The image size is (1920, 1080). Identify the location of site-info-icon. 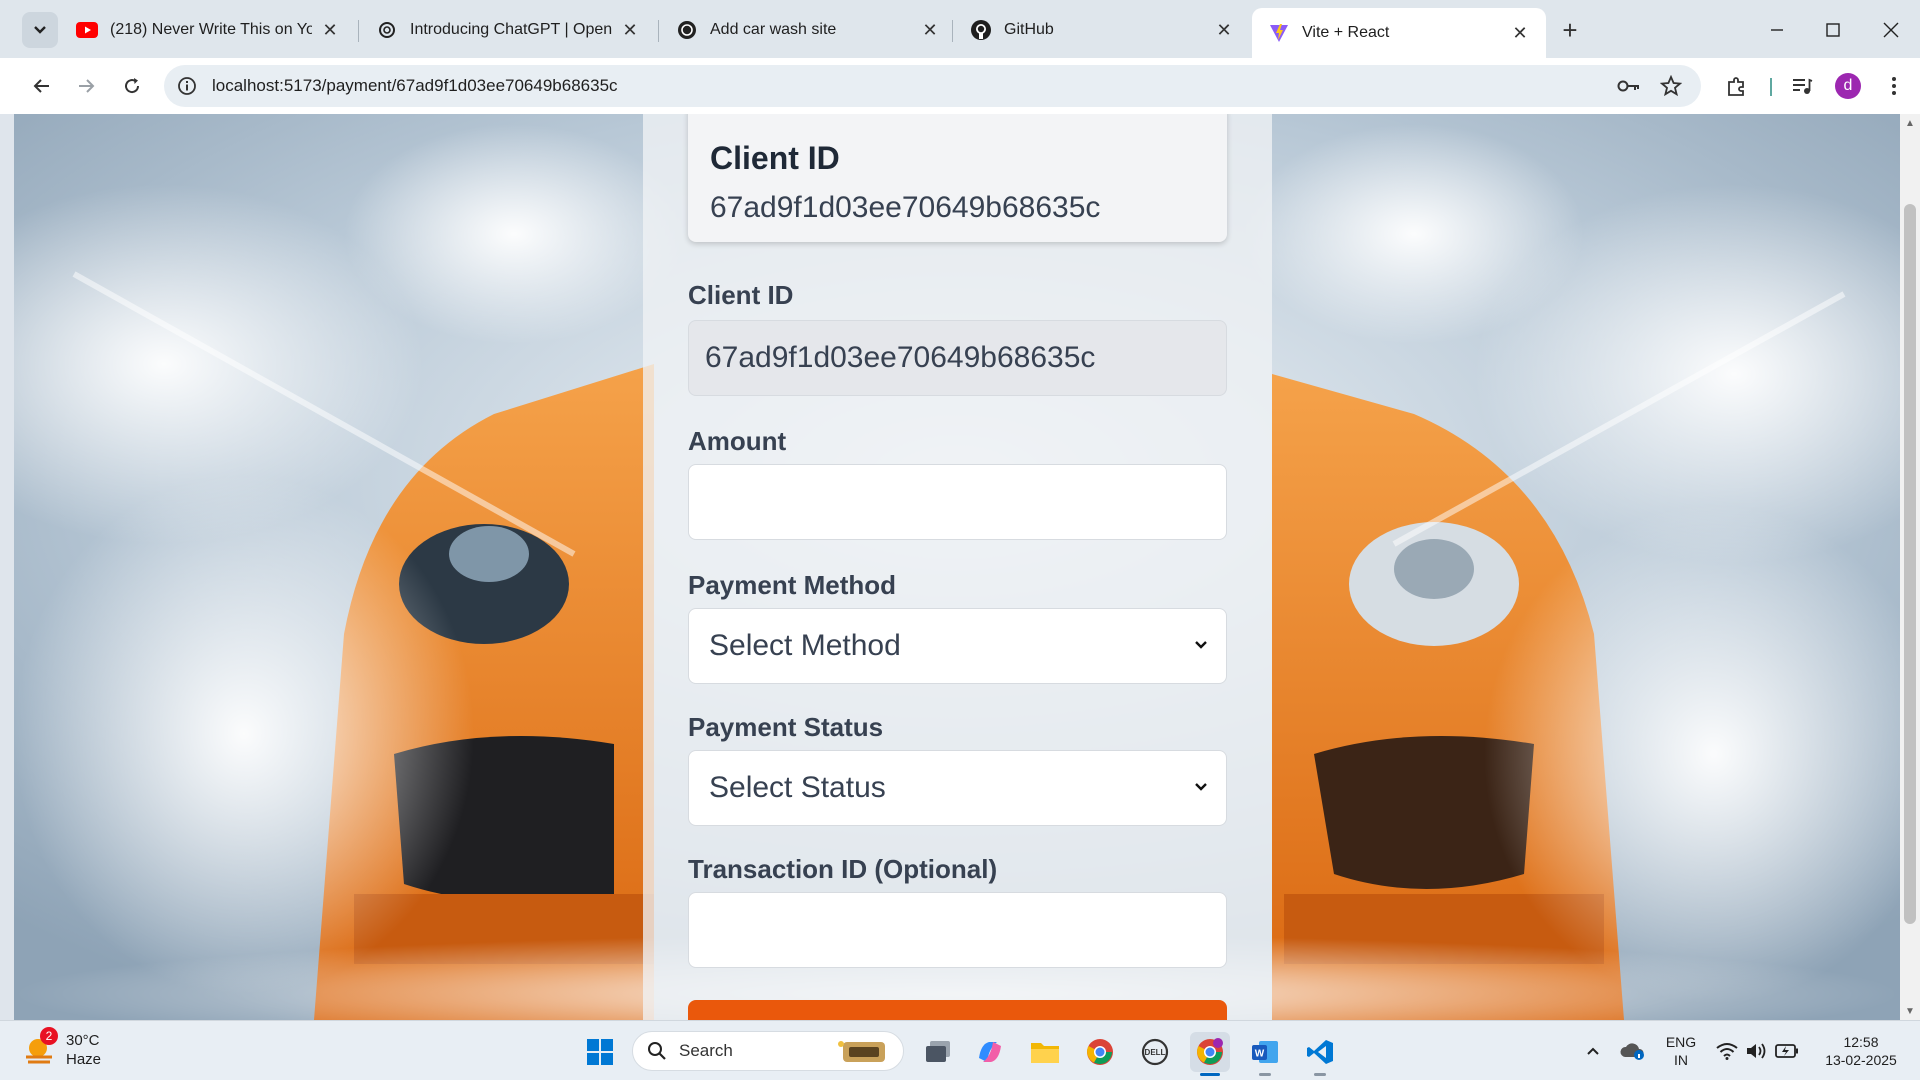
(187, 86).